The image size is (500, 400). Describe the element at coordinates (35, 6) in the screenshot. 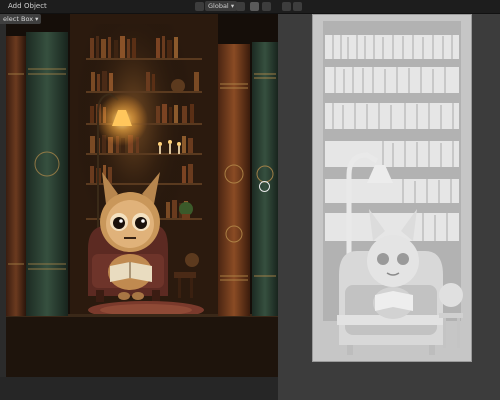

I see `menu-object: Object` at that location.